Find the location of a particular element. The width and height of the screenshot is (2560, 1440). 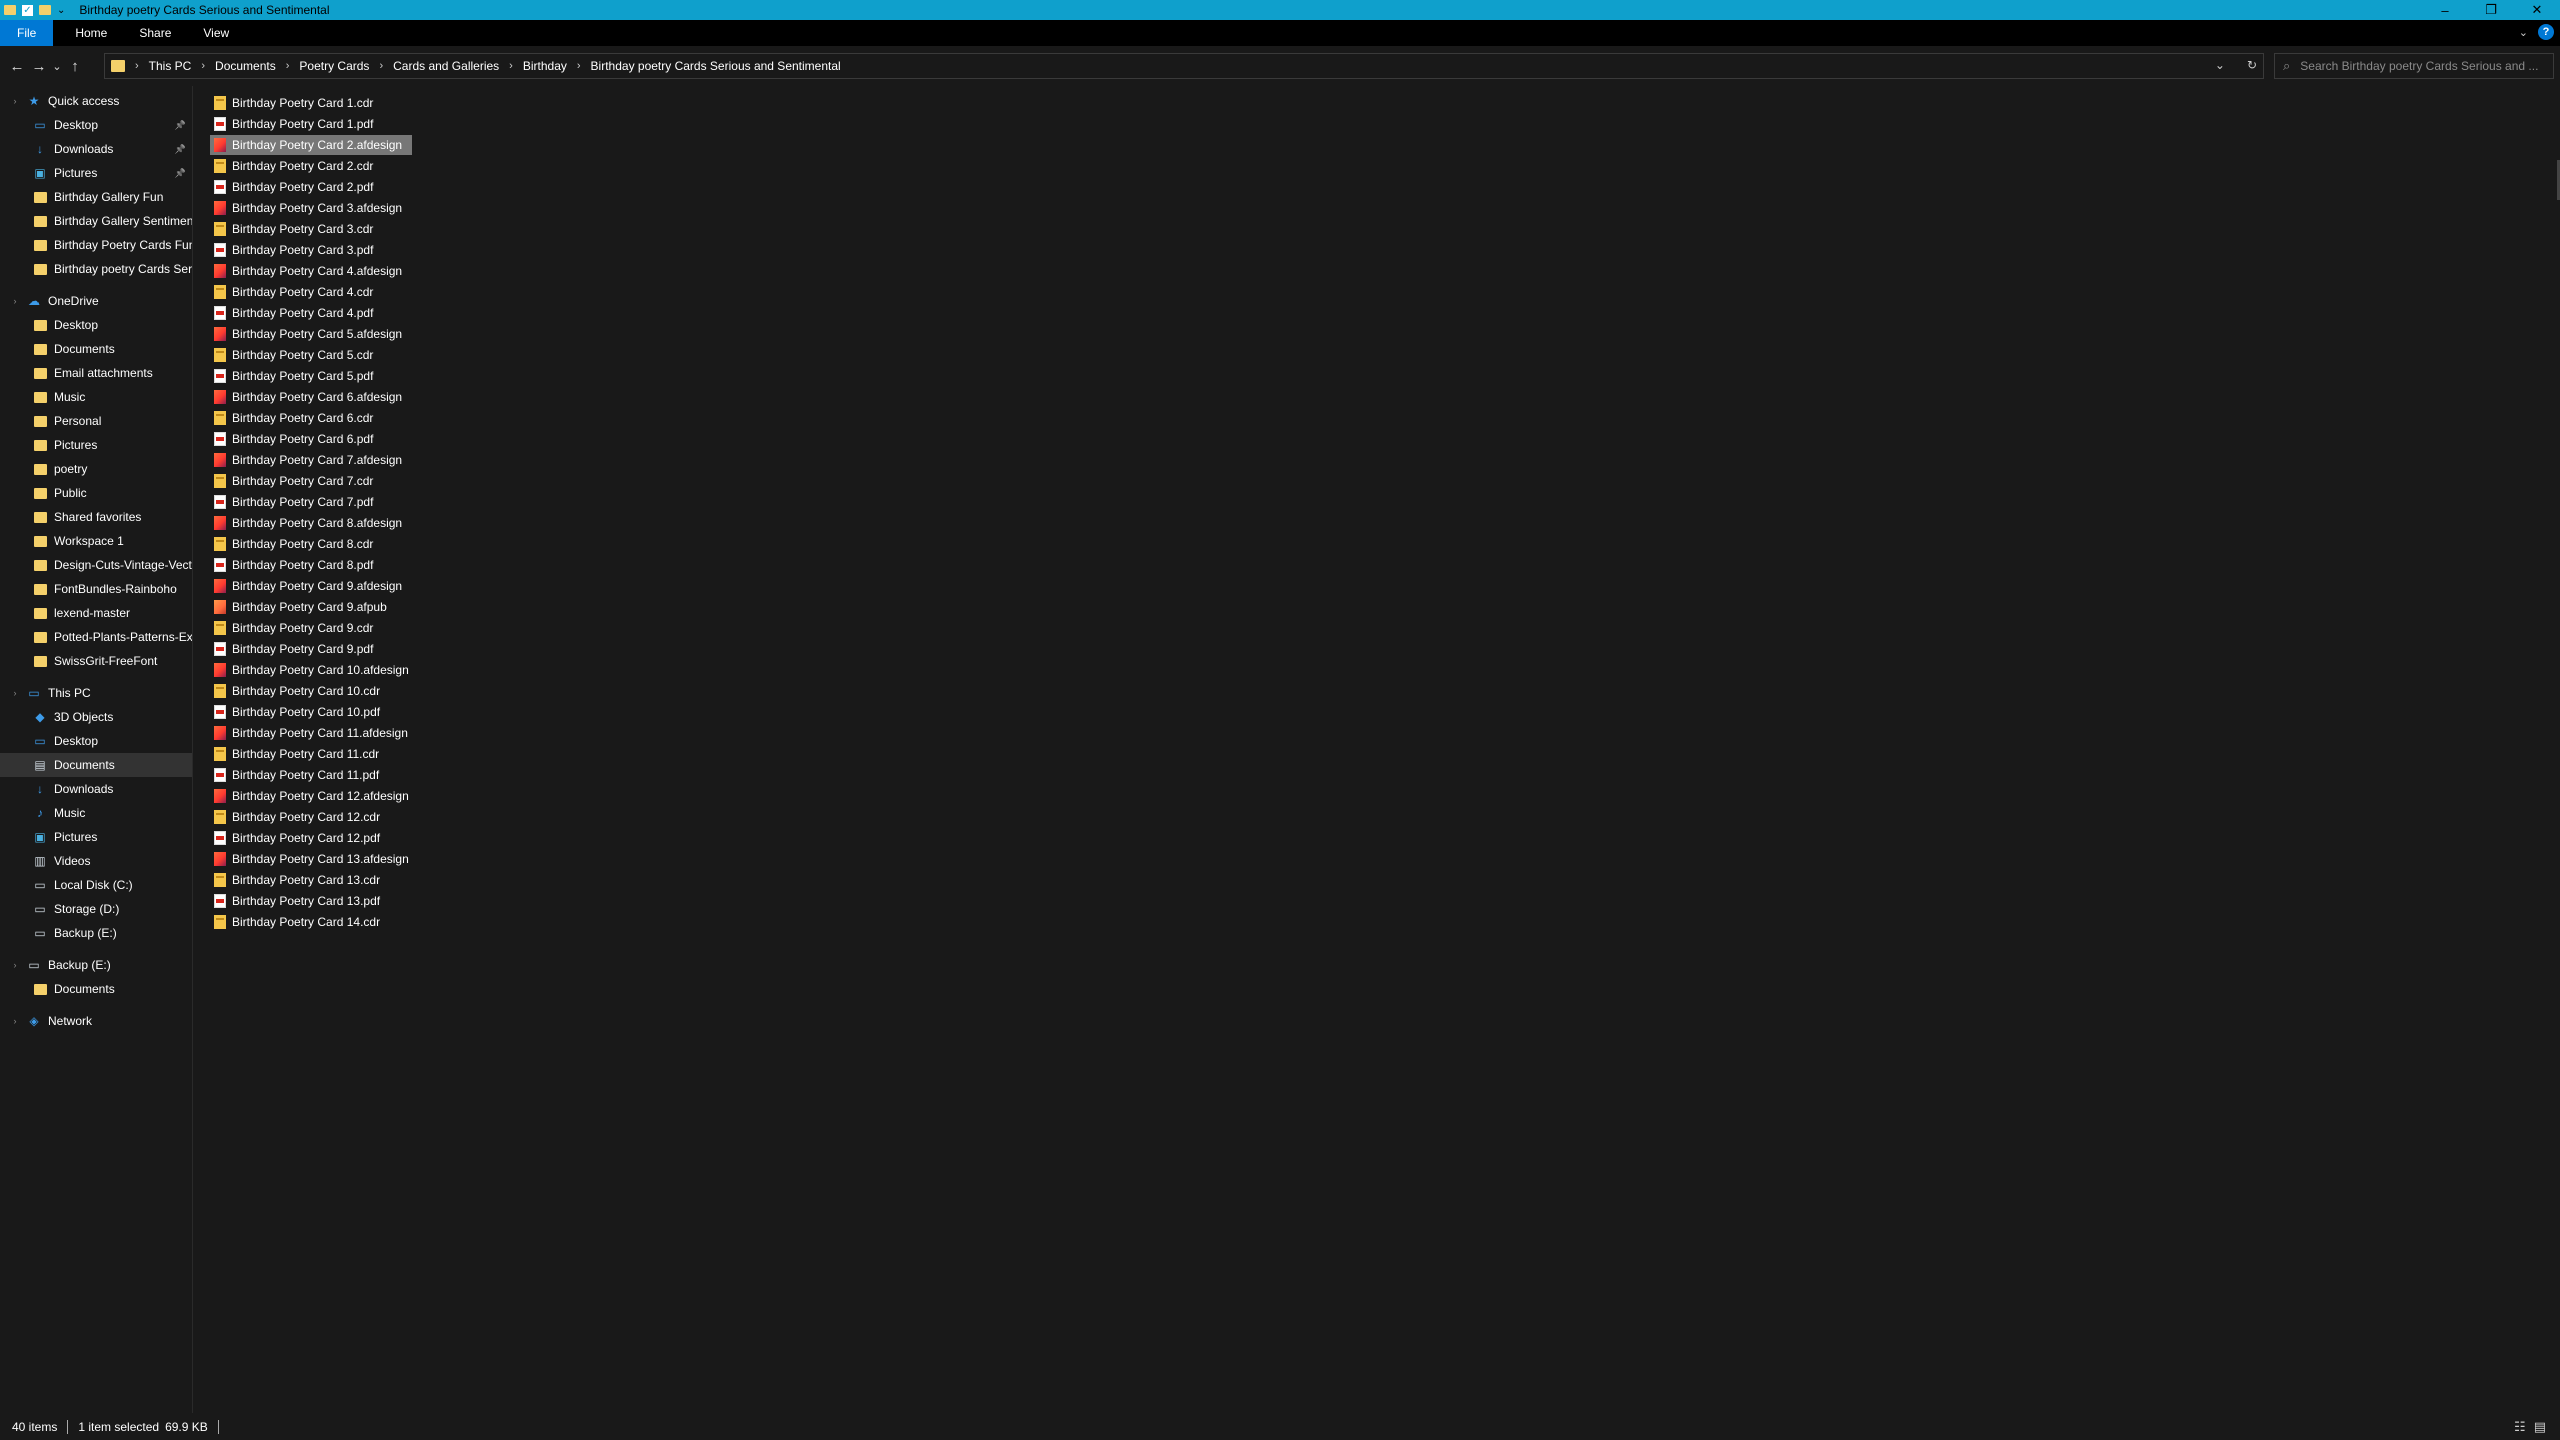

address-dropdown-icon: ⌄ is located at coordinates (2220, 65).